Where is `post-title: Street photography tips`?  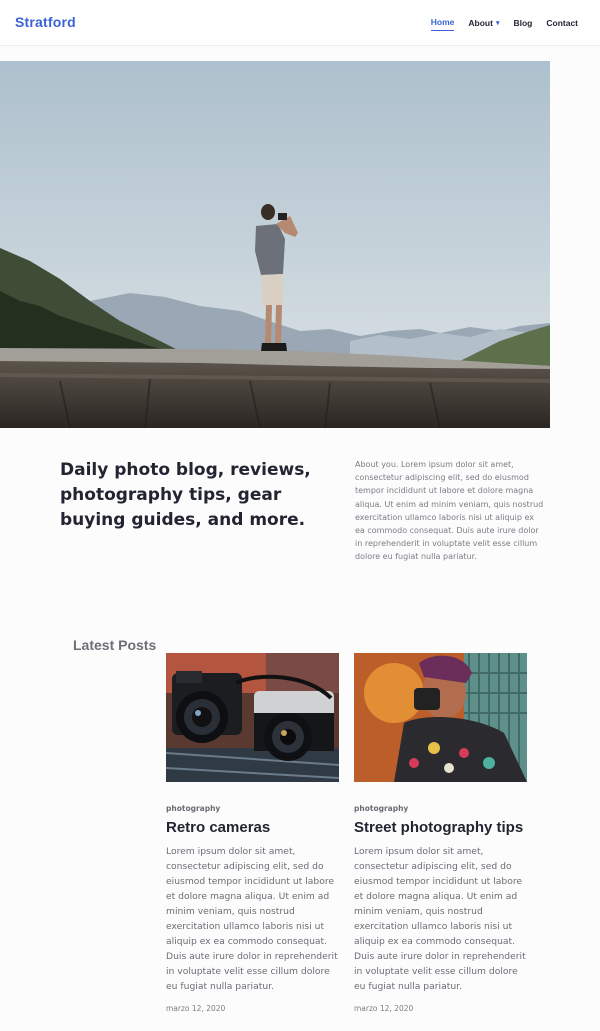 post-title: Street photography tips is located at coordinates (441, 827).